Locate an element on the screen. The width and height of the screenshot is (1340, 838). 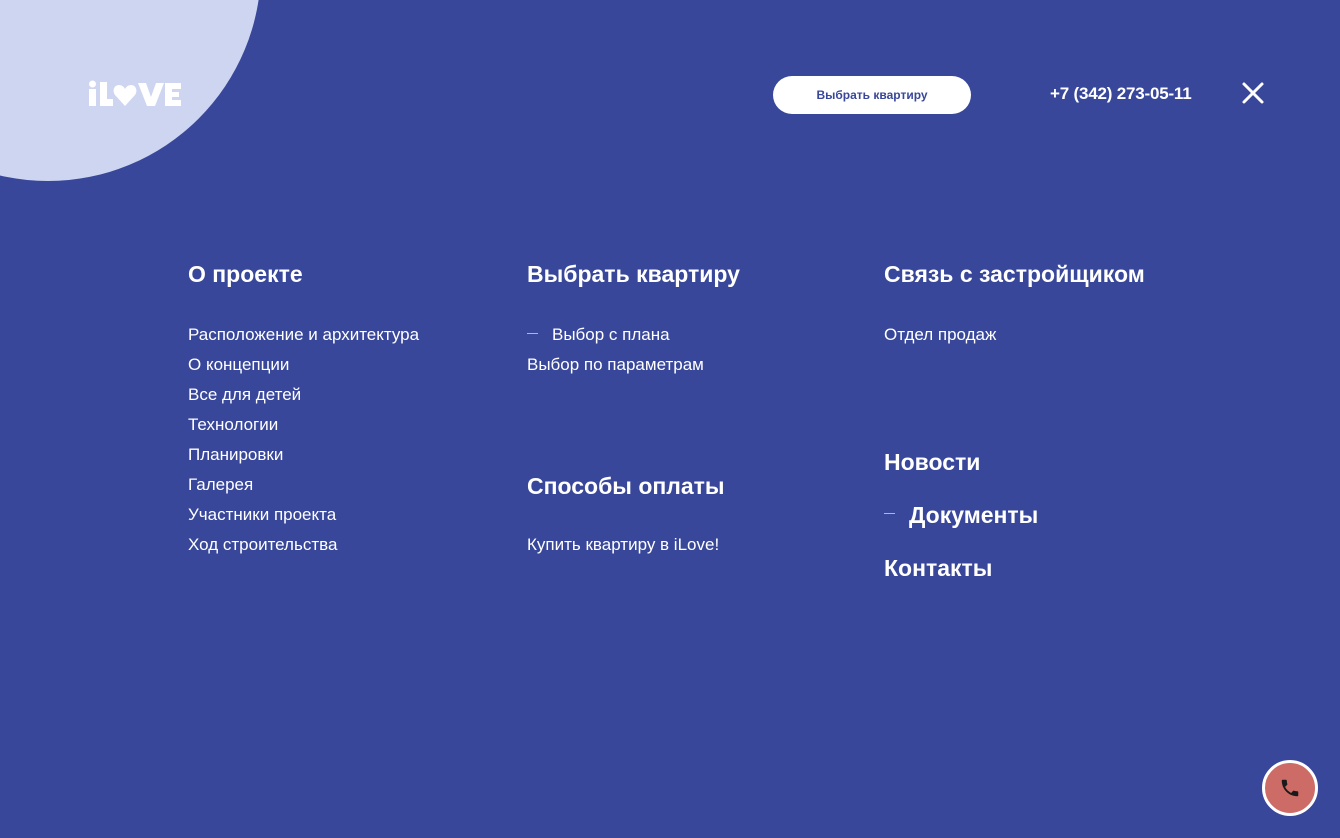
menu-item-kids: Все для детей is located at coordinates (303, 395).